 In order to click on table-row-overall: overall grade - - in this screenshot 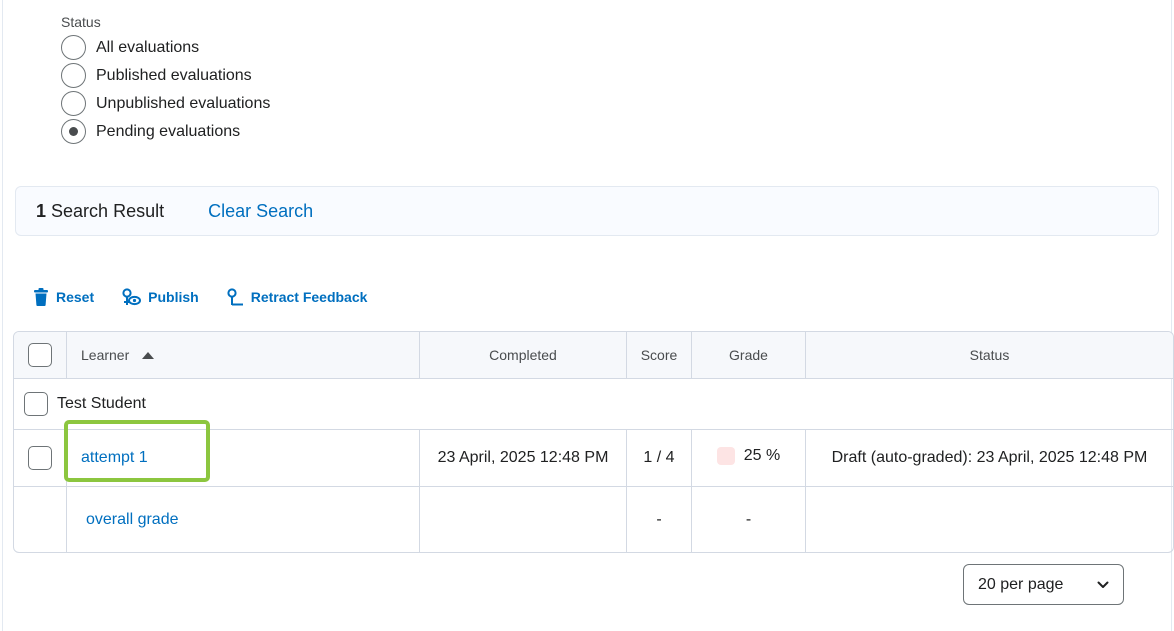, I will do `click(593, 519)`.